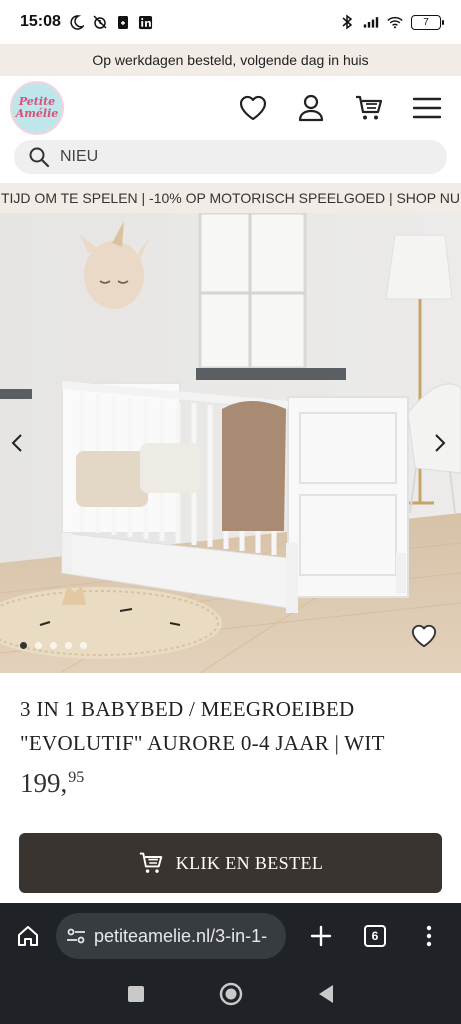 The image size is (461, 1024). What do you see at coordinates (123, 22) in the screenshot?
I see `sim-icon` at bounding box center [123, 22].